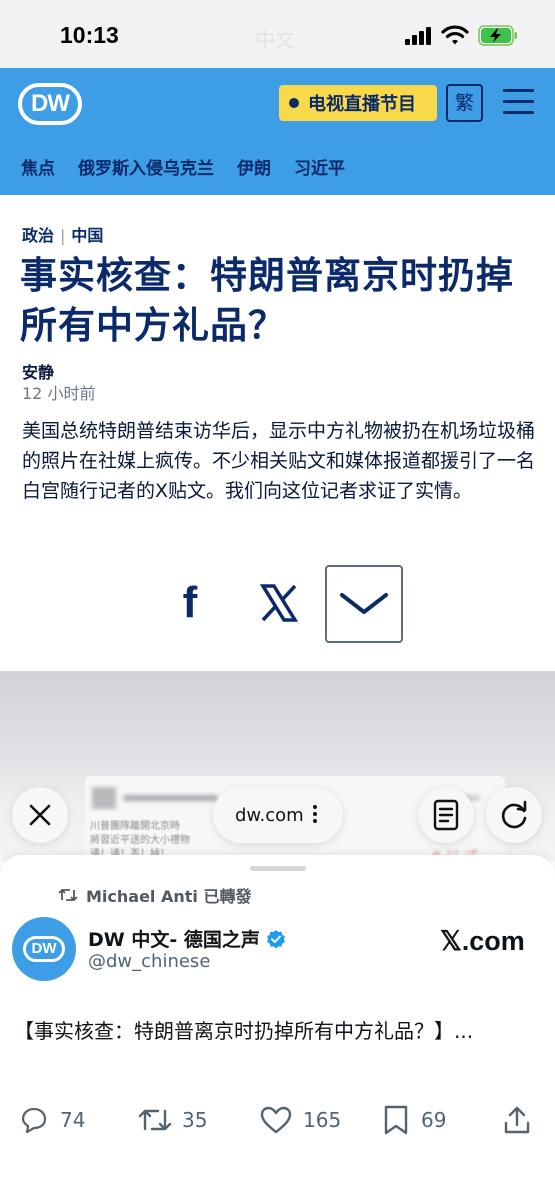  Describe the element at coordinates (170, 798) in the screenshot. I see `image-blurred-line` at that location.